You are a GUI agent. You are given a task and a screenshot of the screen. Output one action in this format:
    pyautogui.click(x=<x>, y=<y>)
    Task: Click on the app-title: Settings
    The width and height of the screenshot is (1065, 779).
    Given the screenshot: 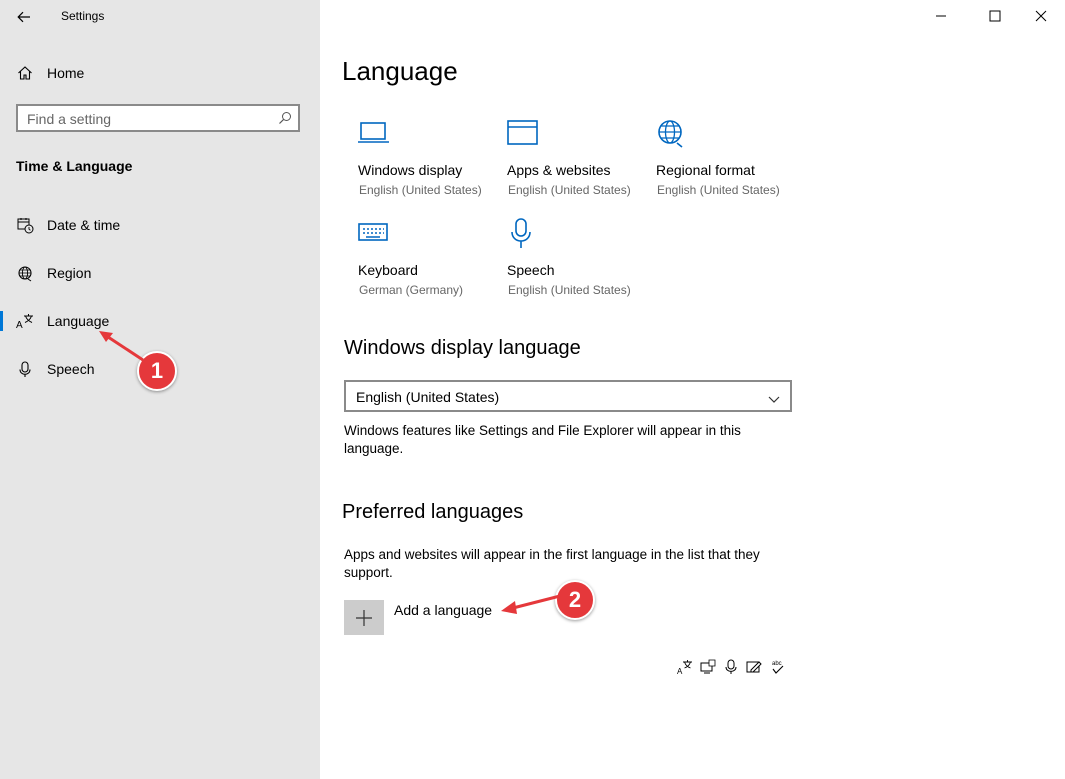 What is the action you would take?
    pyautogui.click(x=83, y=16)
    